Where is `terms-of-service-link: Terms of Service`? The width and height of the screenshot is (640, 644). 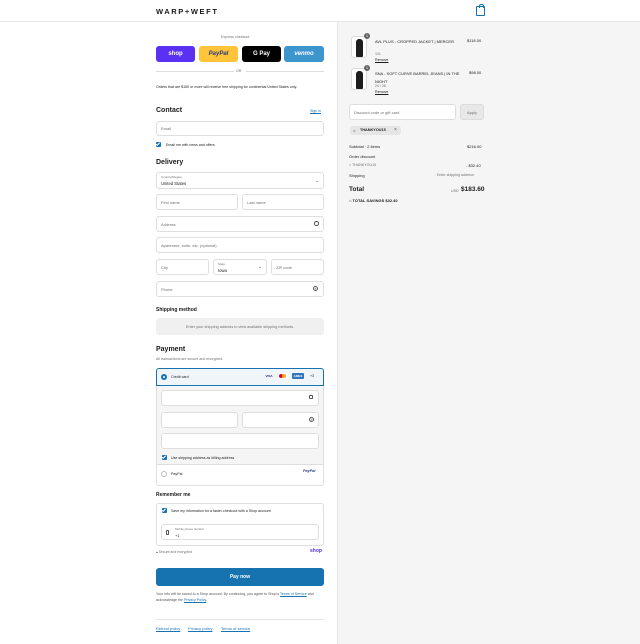 terms-of-service-link: Terms of Service is located at coordinates (293, 594).